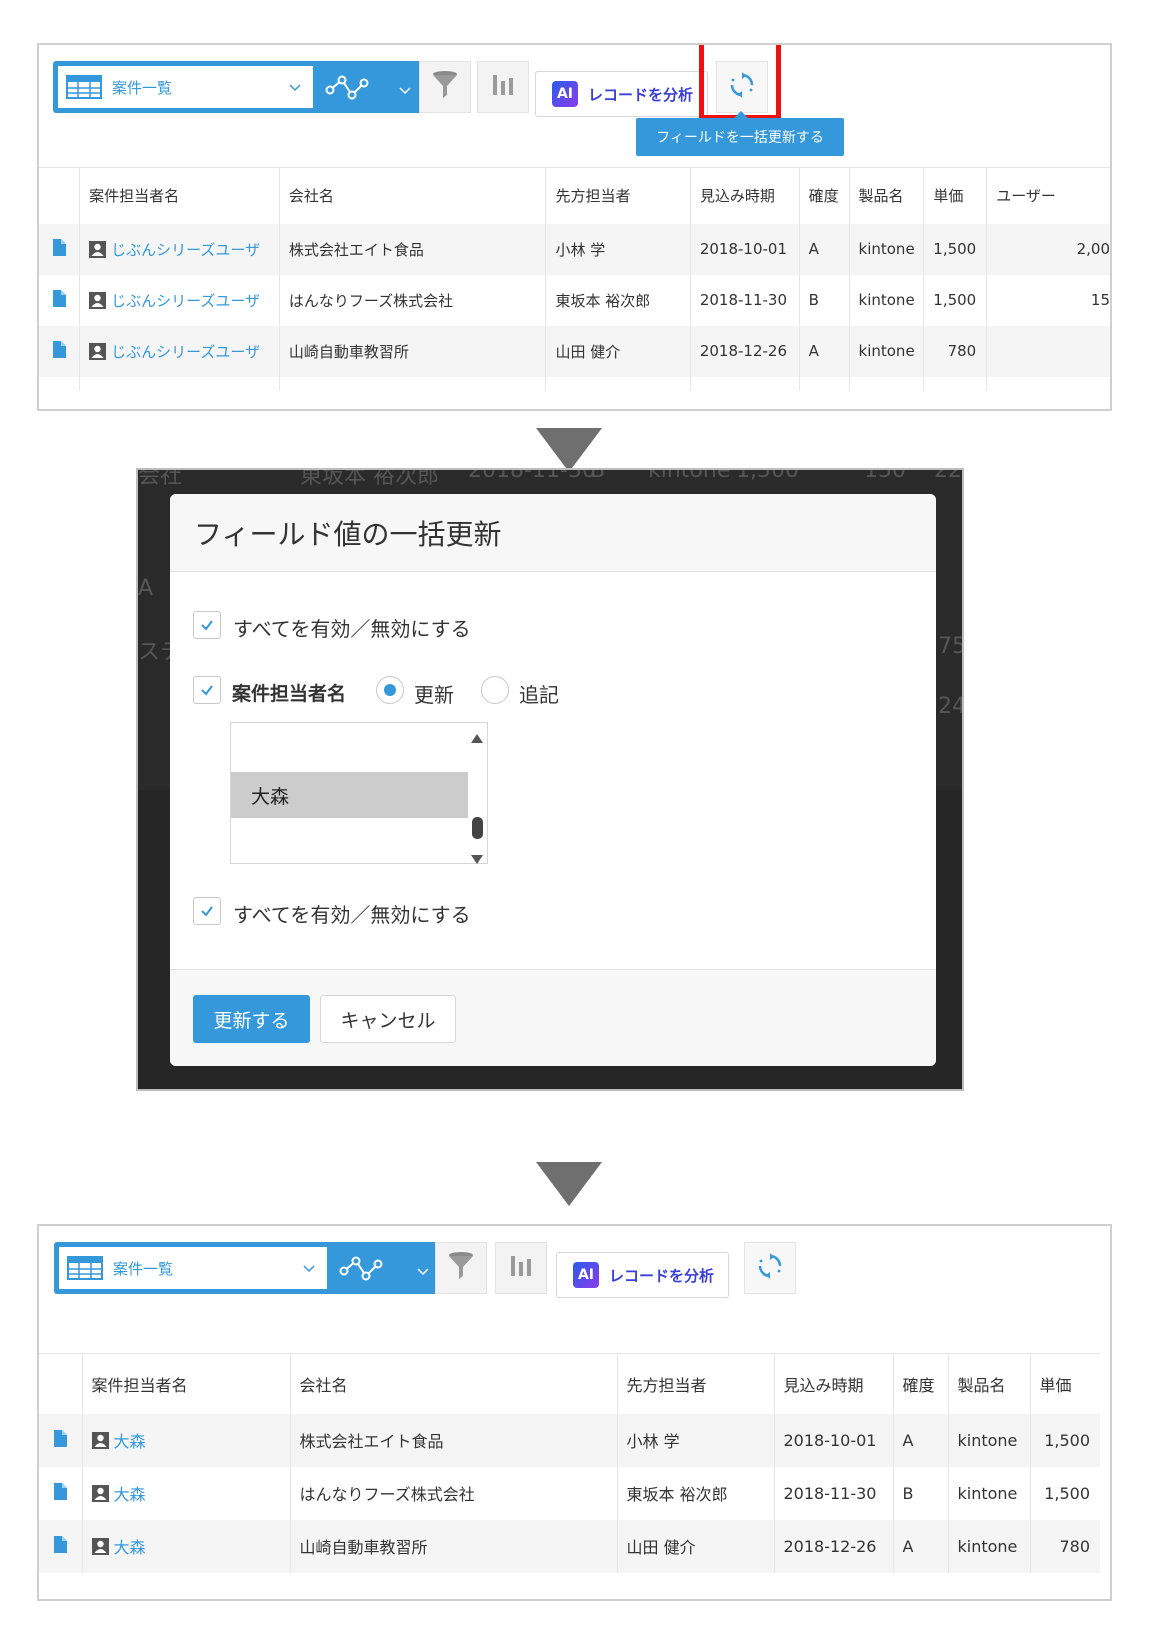 Image resolution: width=1152 pixels, height=1647 pixels. Describe the element at coordinates (532, 475) in the screenshot. I see `background-text: 2018-11-30` at that location.